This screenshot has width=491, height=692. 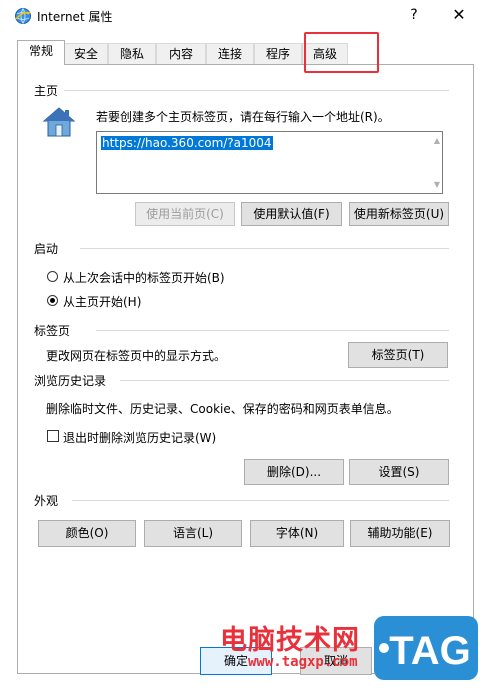 I want to click on radio-home-page, so click(x=52, y=300).